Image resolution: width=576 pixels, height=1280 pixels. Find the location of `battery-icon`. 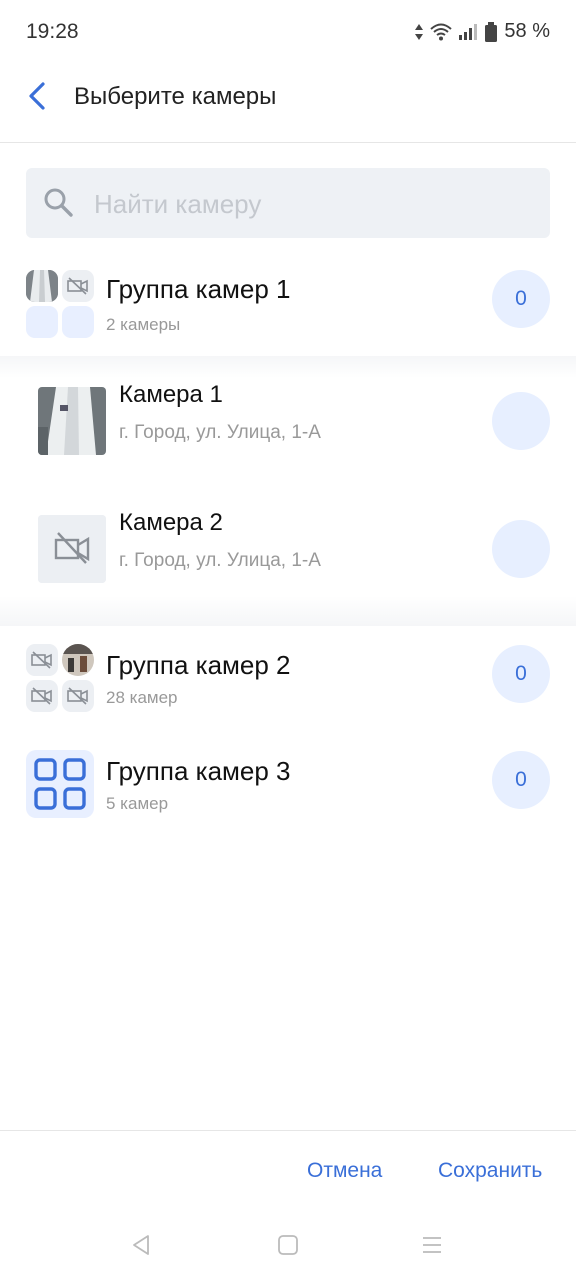

battery-icon is located at coordinates (491, 31).